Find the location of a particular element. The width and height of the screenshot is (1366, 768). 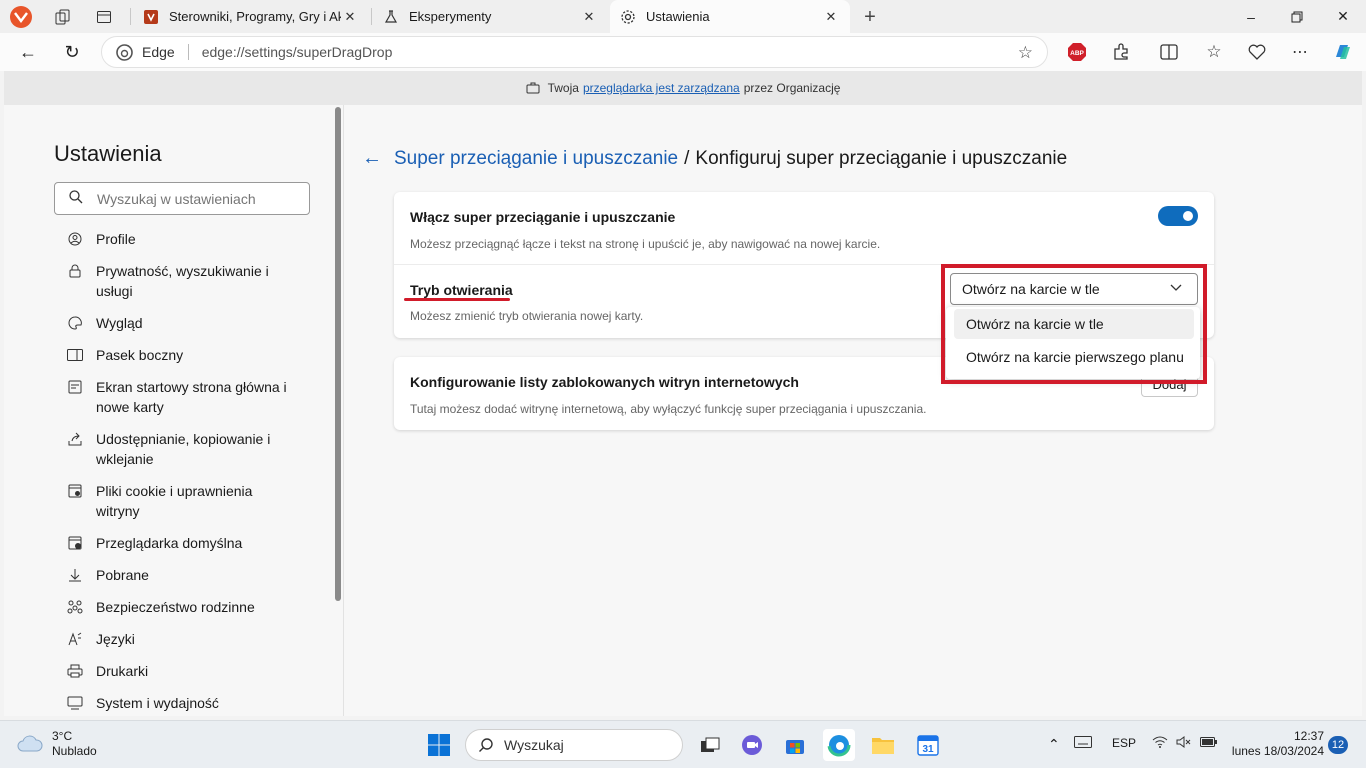

sidebar-item-privacy: Prywatność, wyszukiwanie i usługi is located at coordinates (201, 281).